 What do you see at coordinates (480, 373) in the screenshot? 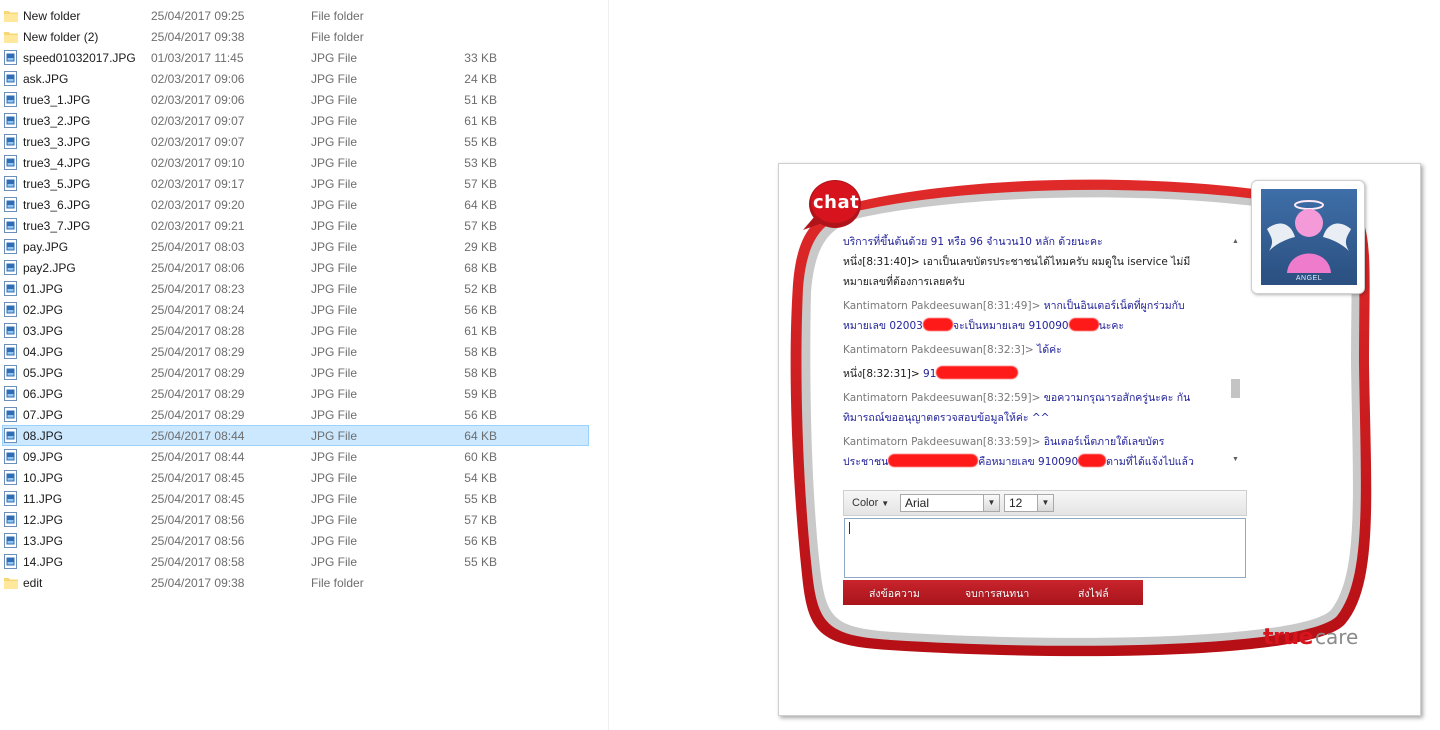
I see `file-size: 58 KB` at bounding box center [480, 373].